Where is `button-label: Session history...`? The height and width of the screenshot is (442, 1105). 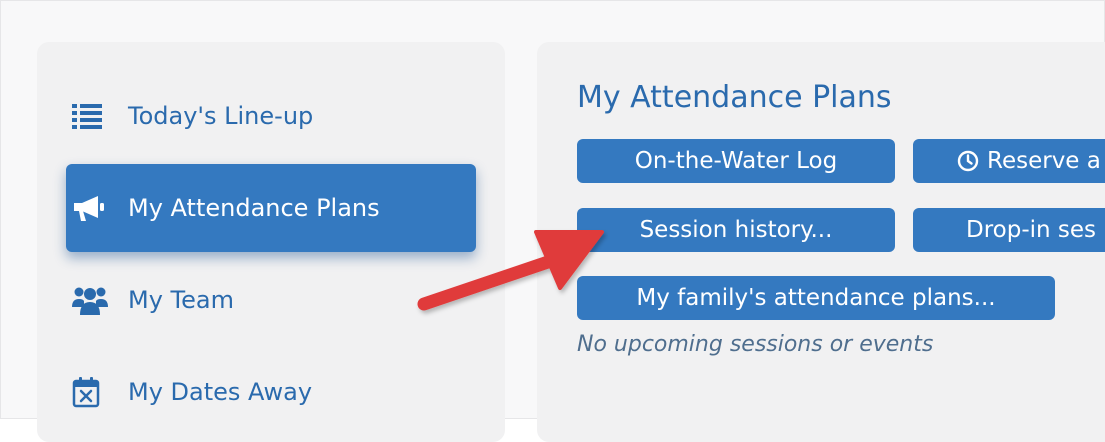
button-label: Session history... is located at coordinates (736, 230).